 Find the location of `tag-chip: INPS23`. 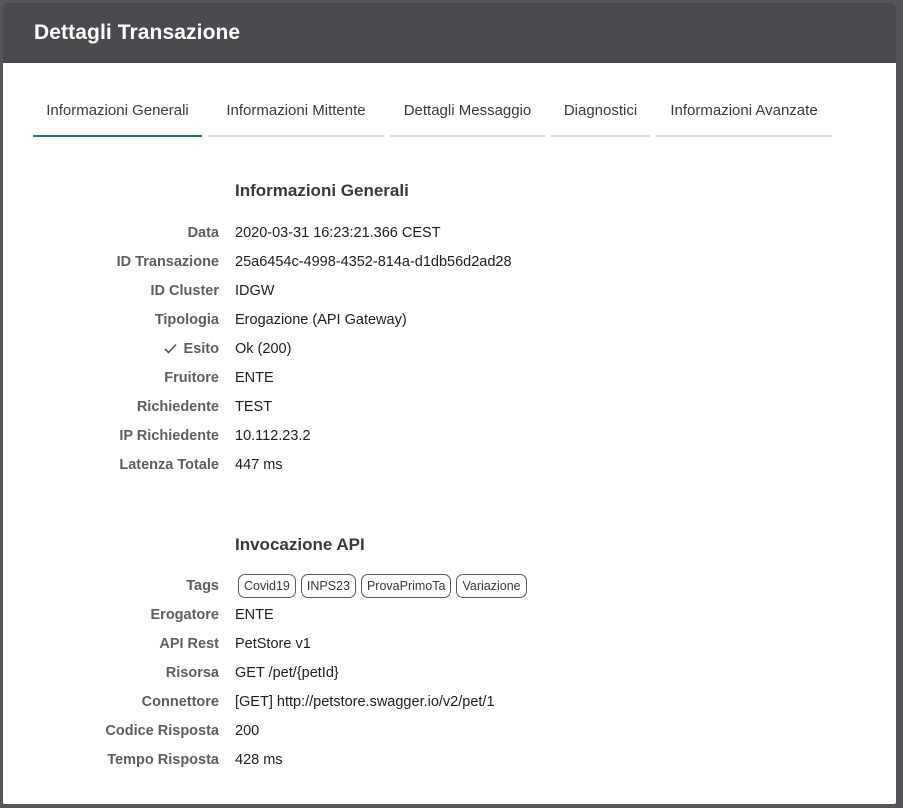

tag-chip: INPS23 is located at coordinates (328, 585).